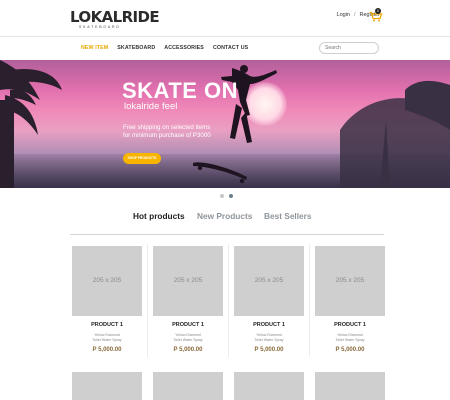  I want to click on palm-tree-left, so click(31, 124).